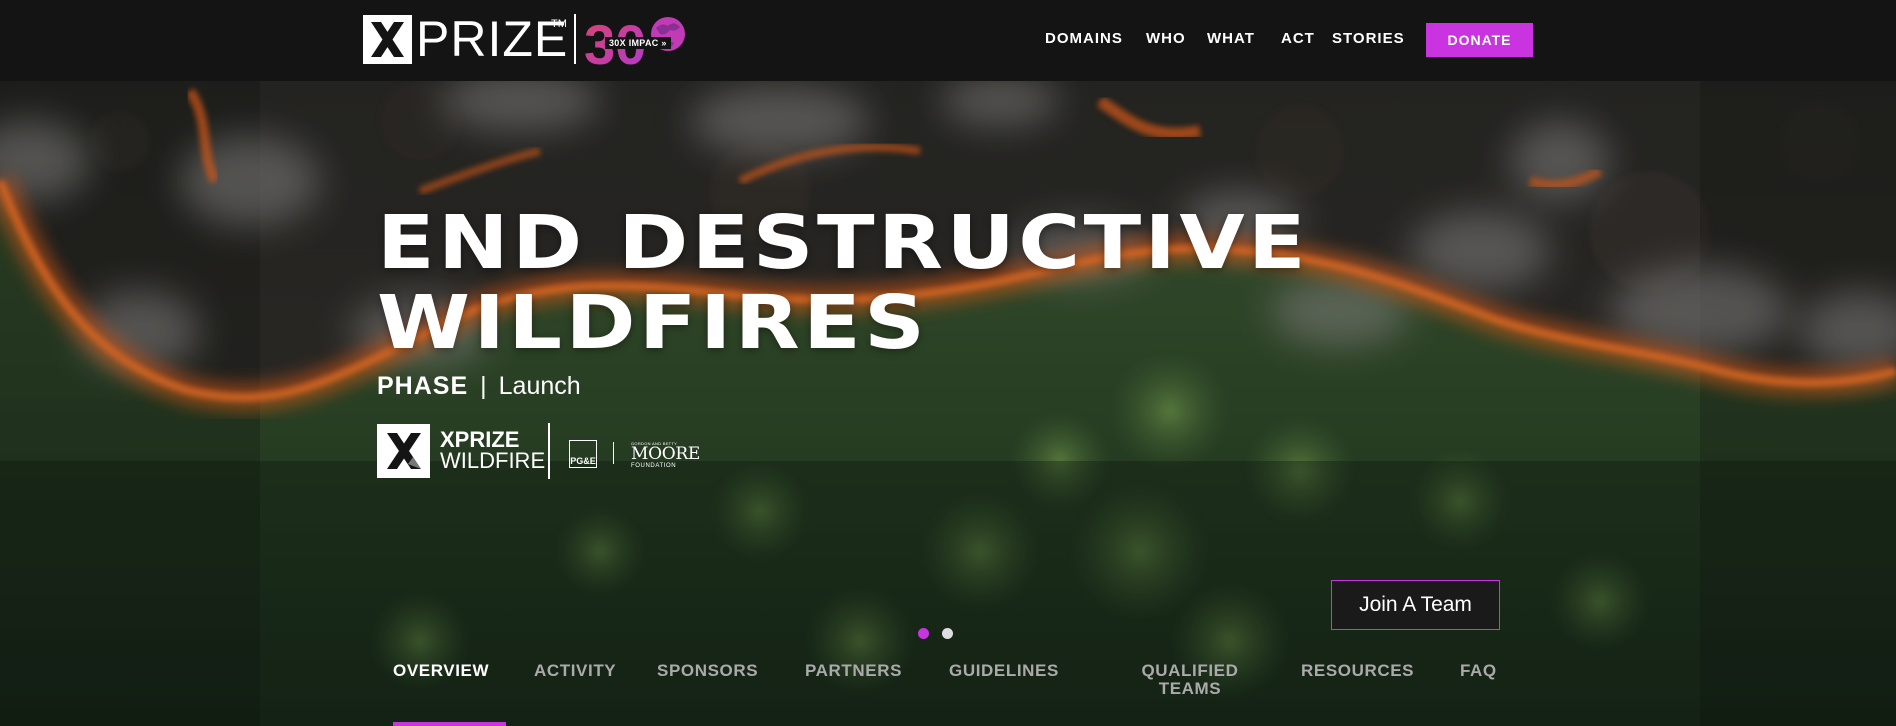  What do you see at coordinates (1357, 671) in the screenshot?
I see `tab-resources: RESOURCES` at bounding box center [1357, 671].